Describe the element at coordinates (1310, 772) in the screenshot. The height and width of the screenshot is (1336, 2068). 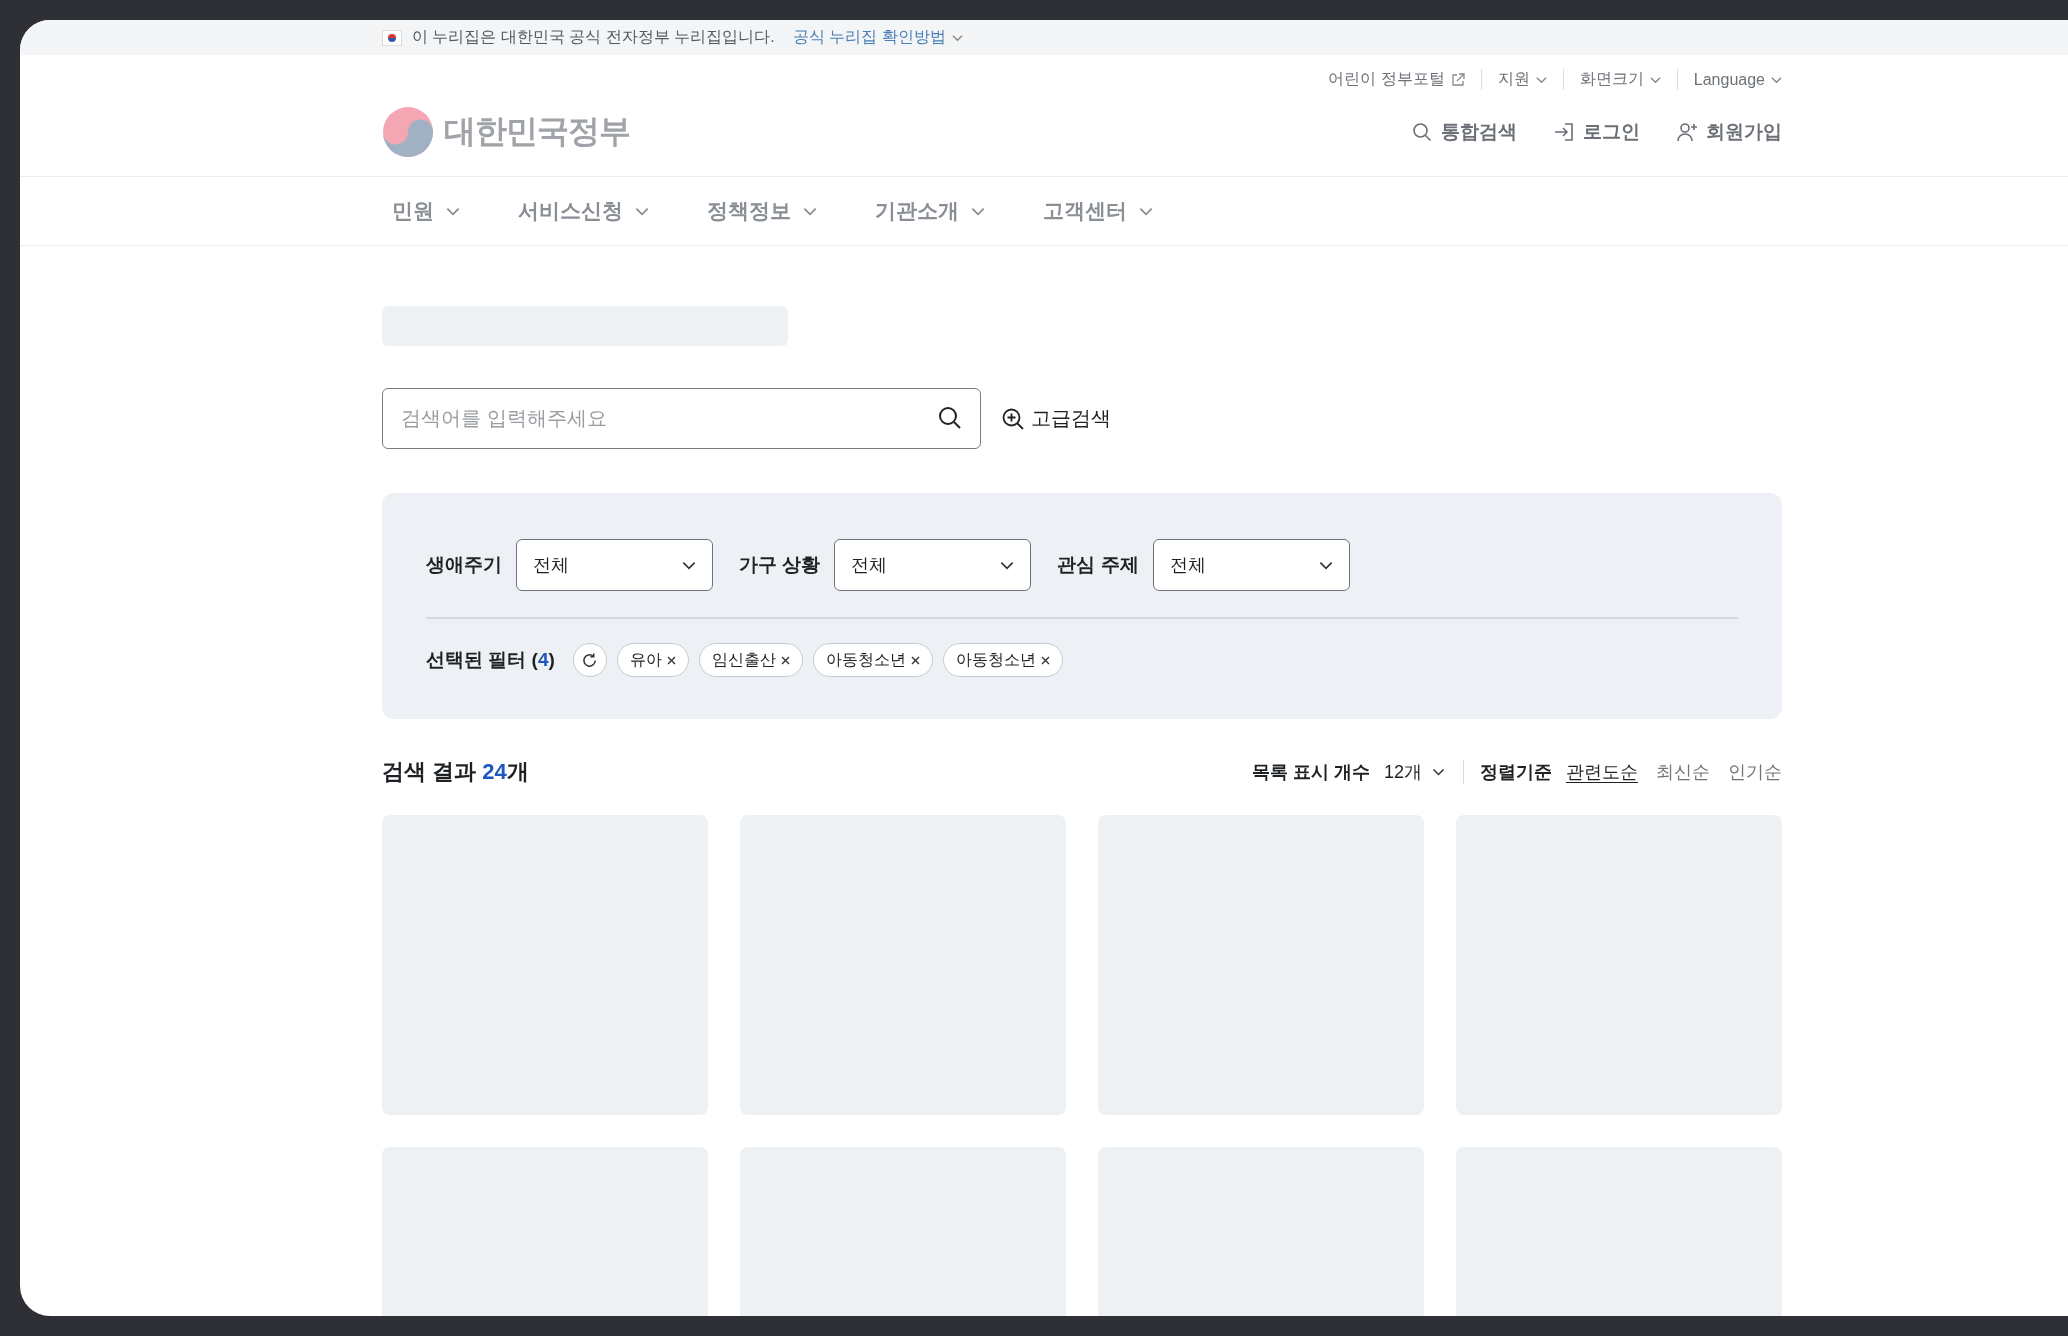
I see `page-size-label: 목록 표시 개수` at that location.